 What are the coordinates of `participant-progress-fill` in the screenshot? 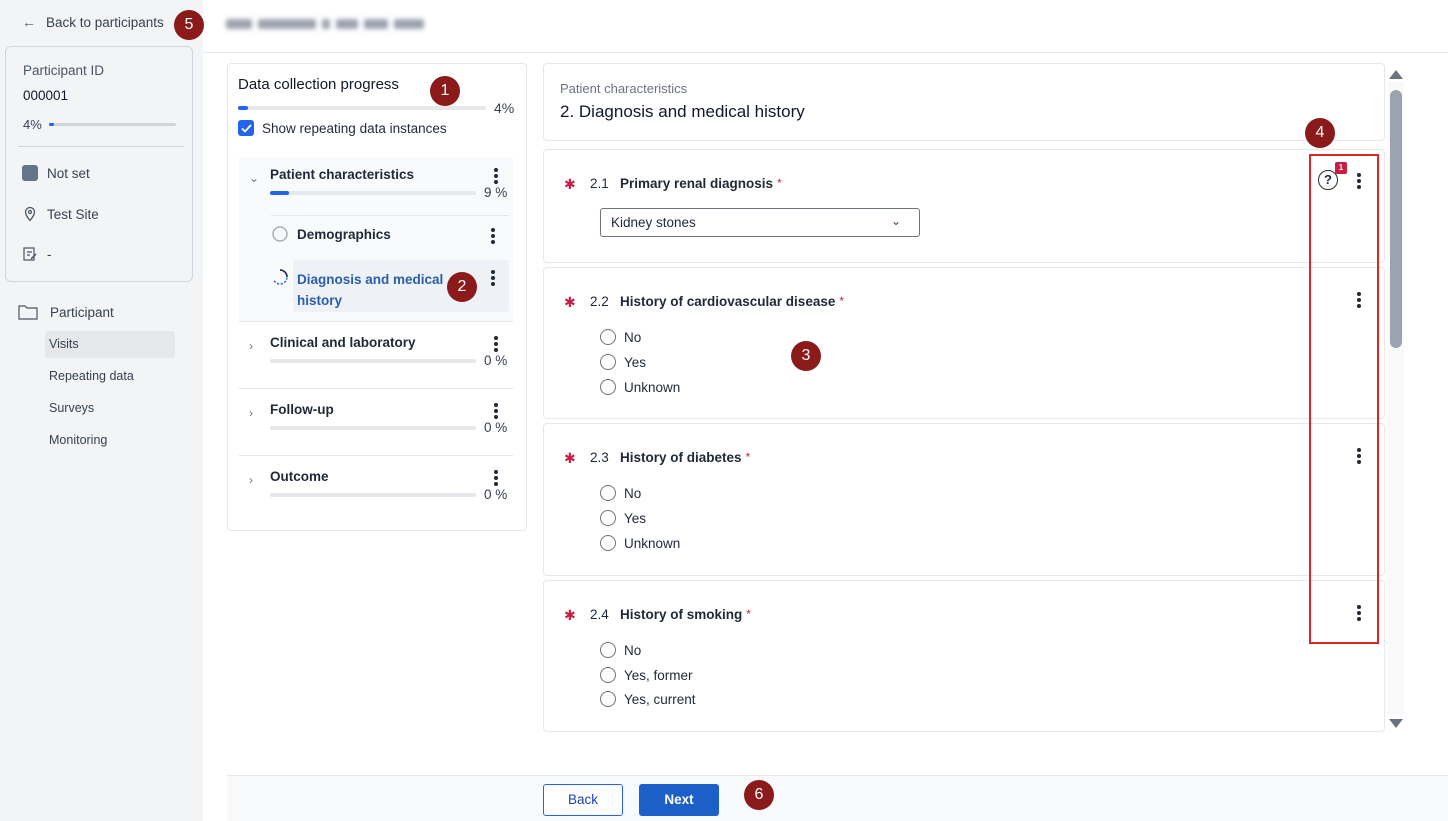 It's located at (52, 124).